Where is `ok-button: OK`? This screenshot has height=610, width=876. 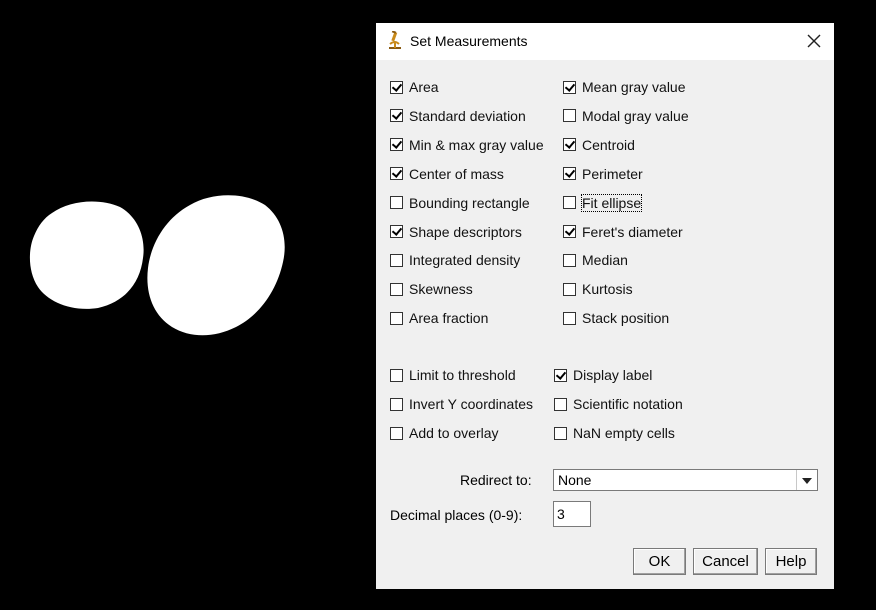 ok-button: OK is located at coordinates (659, 561).